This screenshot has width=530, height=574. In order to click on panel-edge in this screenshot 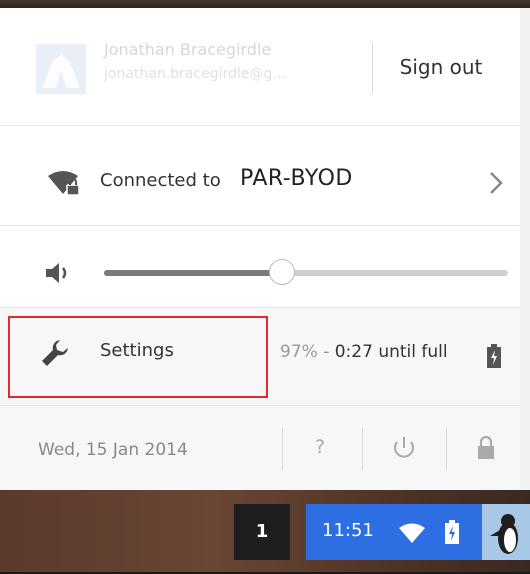, I will do `click(525, 249)`.